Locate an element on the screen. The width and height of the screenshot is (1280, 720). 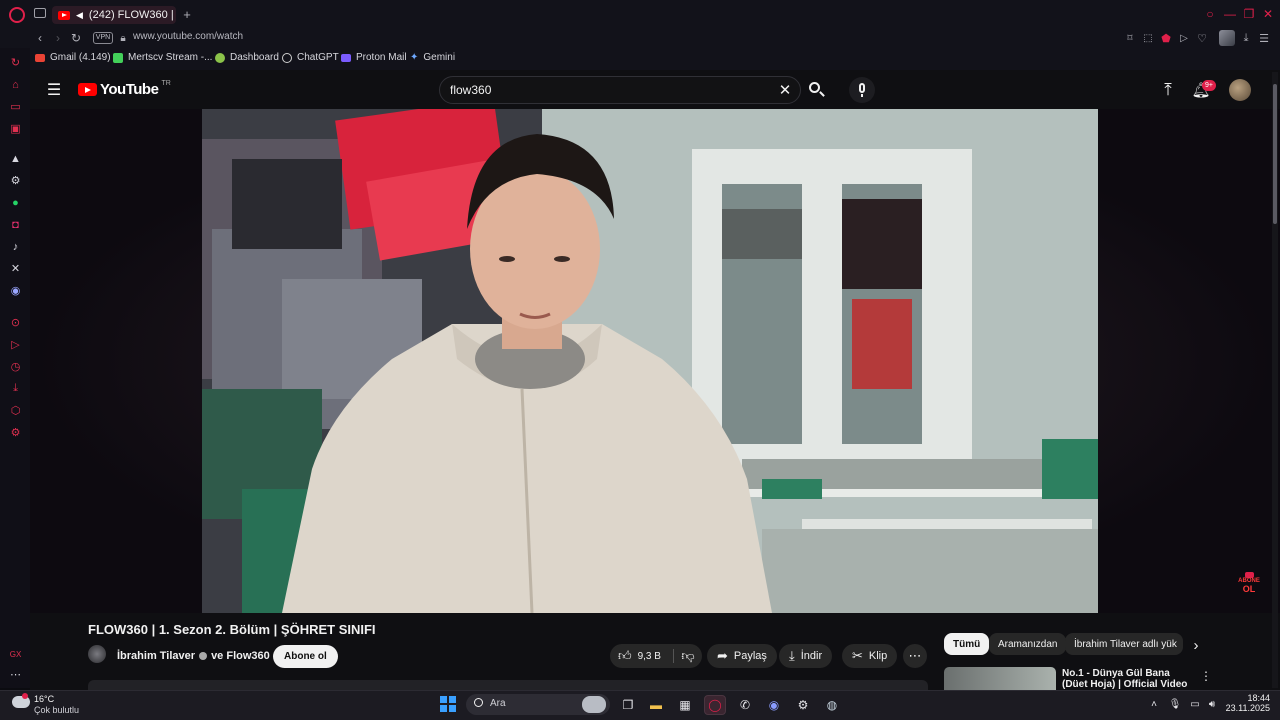
account-avatar is located at coordinates (1240, 90).